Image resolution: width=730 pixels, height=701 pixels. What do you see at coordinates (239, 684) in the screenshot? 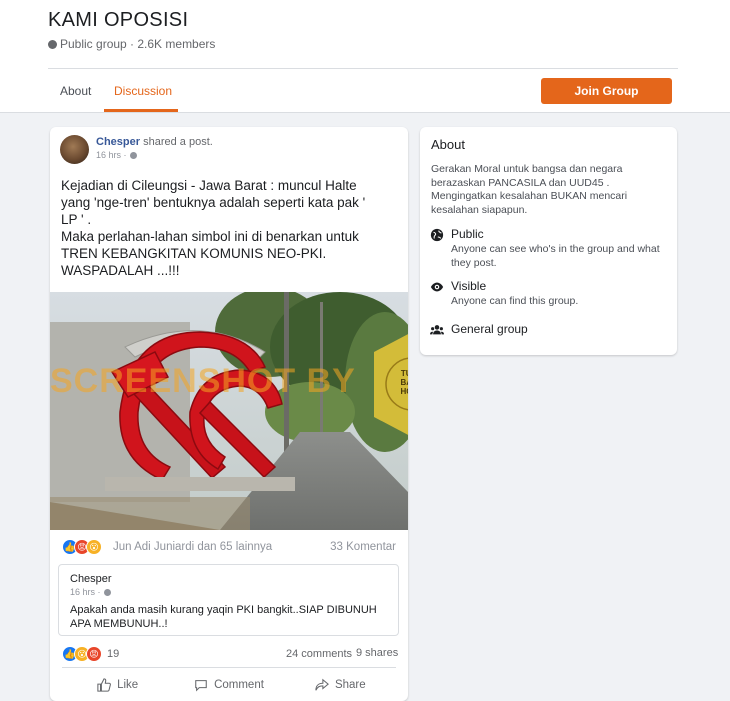
I see `comment-label: Comment` at bounding box center [239, 684].